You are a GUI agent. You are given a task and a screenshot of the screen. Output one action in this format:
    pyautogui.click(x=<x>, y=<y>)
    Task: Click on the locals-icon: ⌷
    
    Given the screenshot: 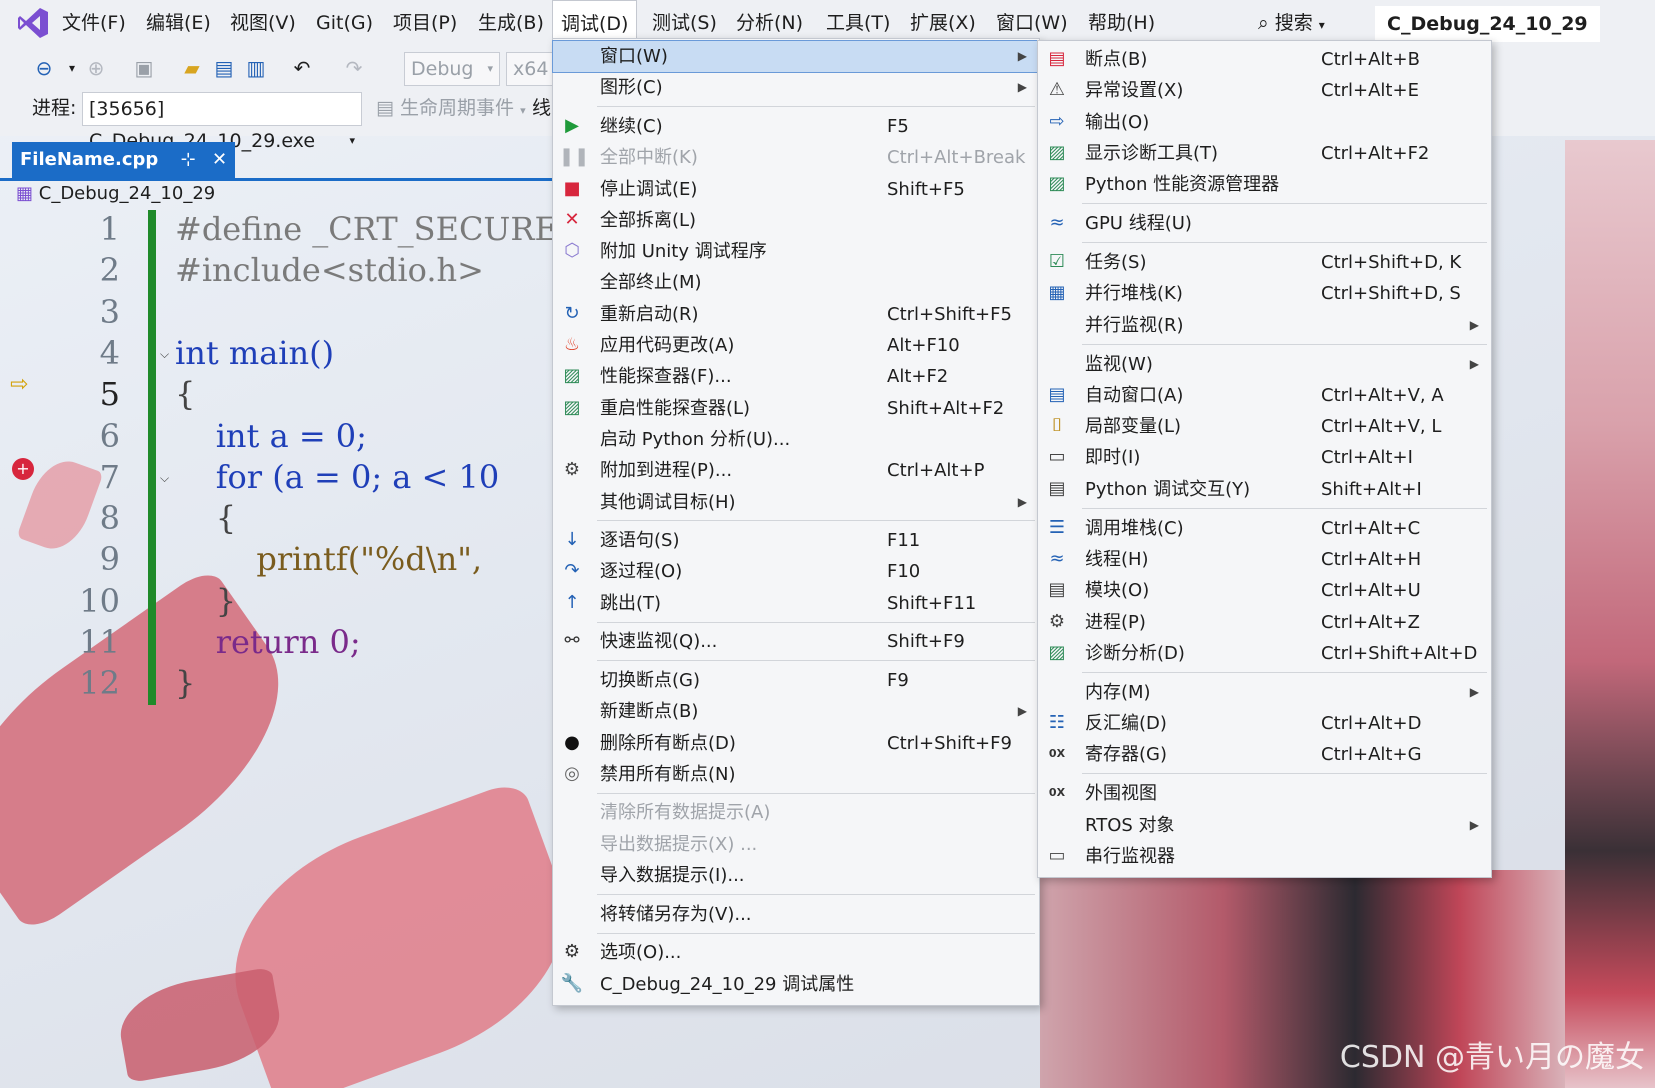 What is the action you would take?
    pyautogui.click(x=1057, y=426)
    